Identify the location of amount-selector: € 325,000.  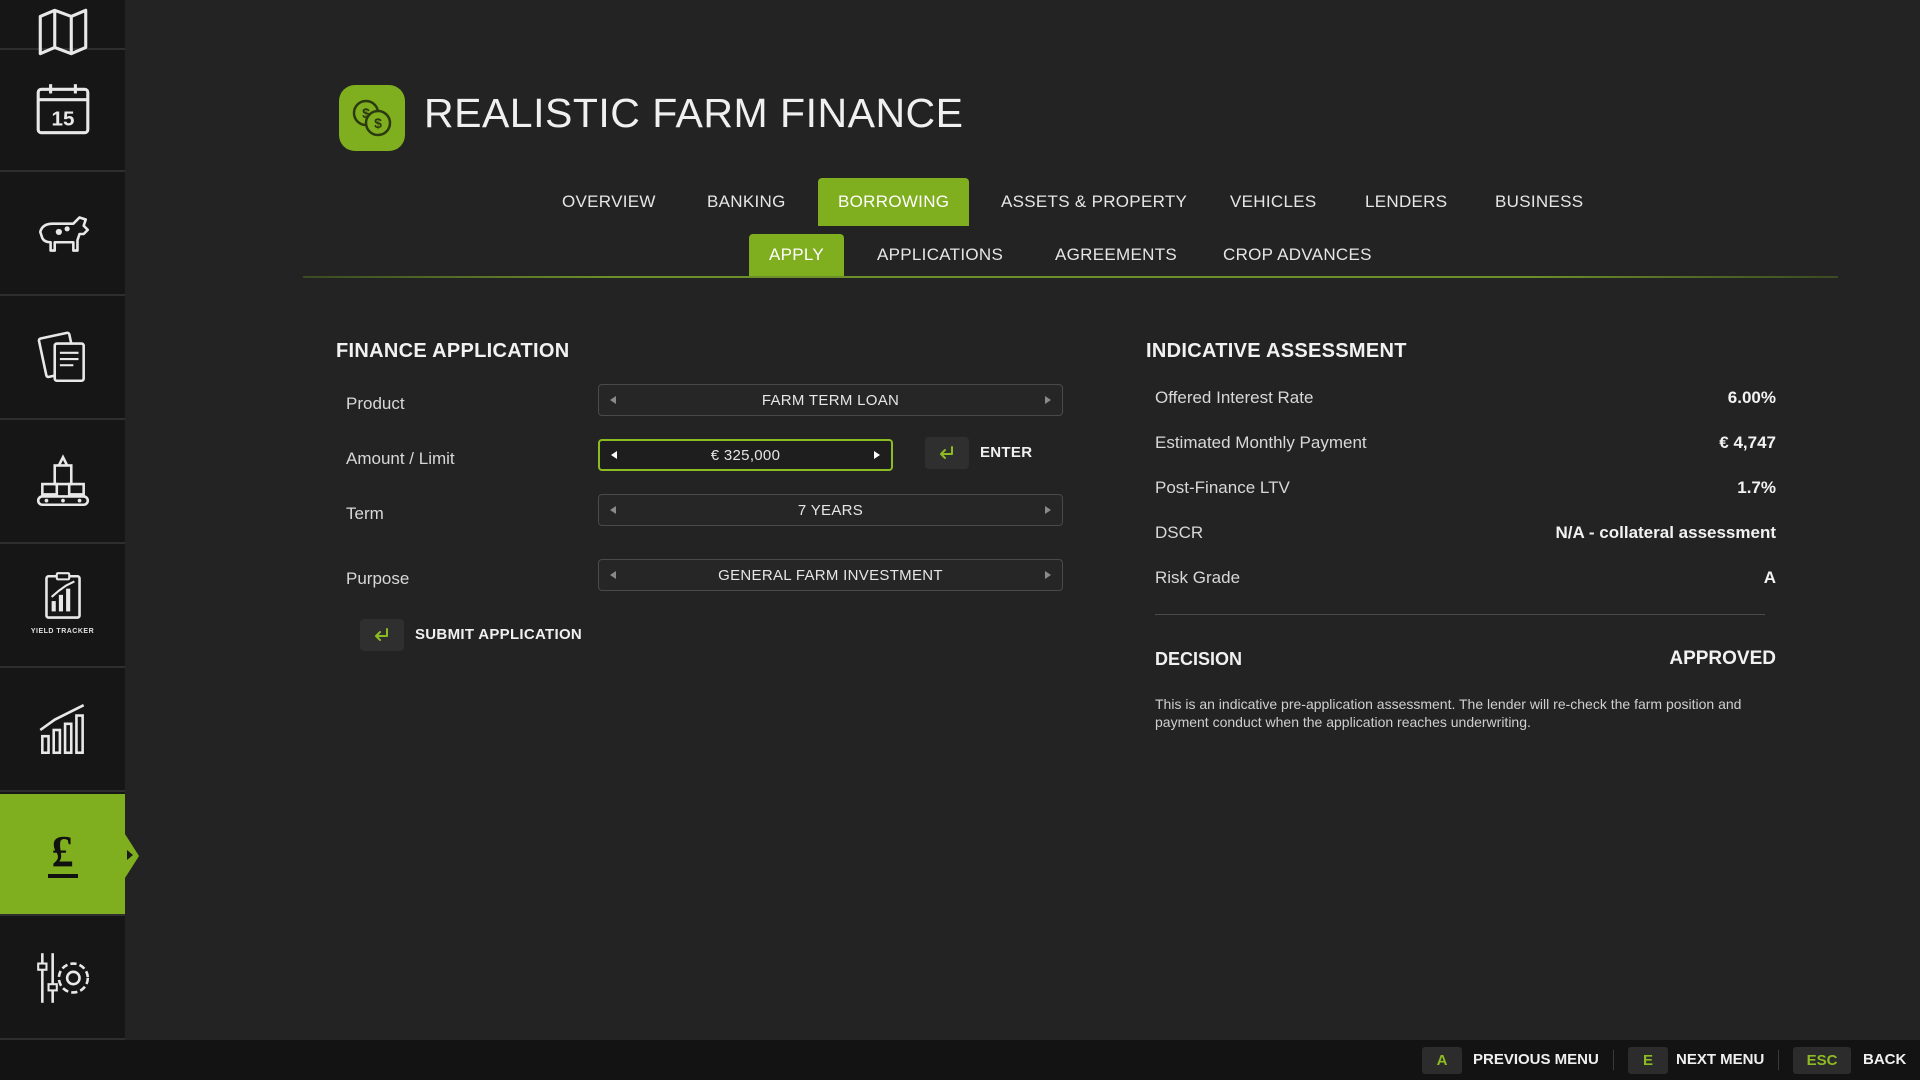
(745, 455).